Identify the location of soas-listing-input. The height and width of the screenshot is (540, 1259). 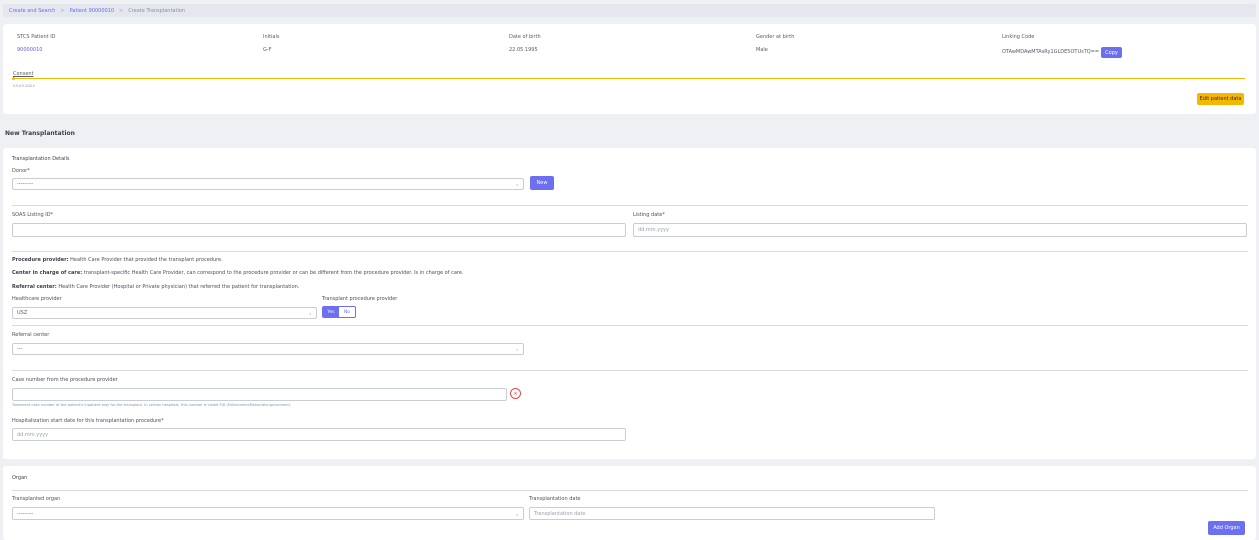
(319, 230).